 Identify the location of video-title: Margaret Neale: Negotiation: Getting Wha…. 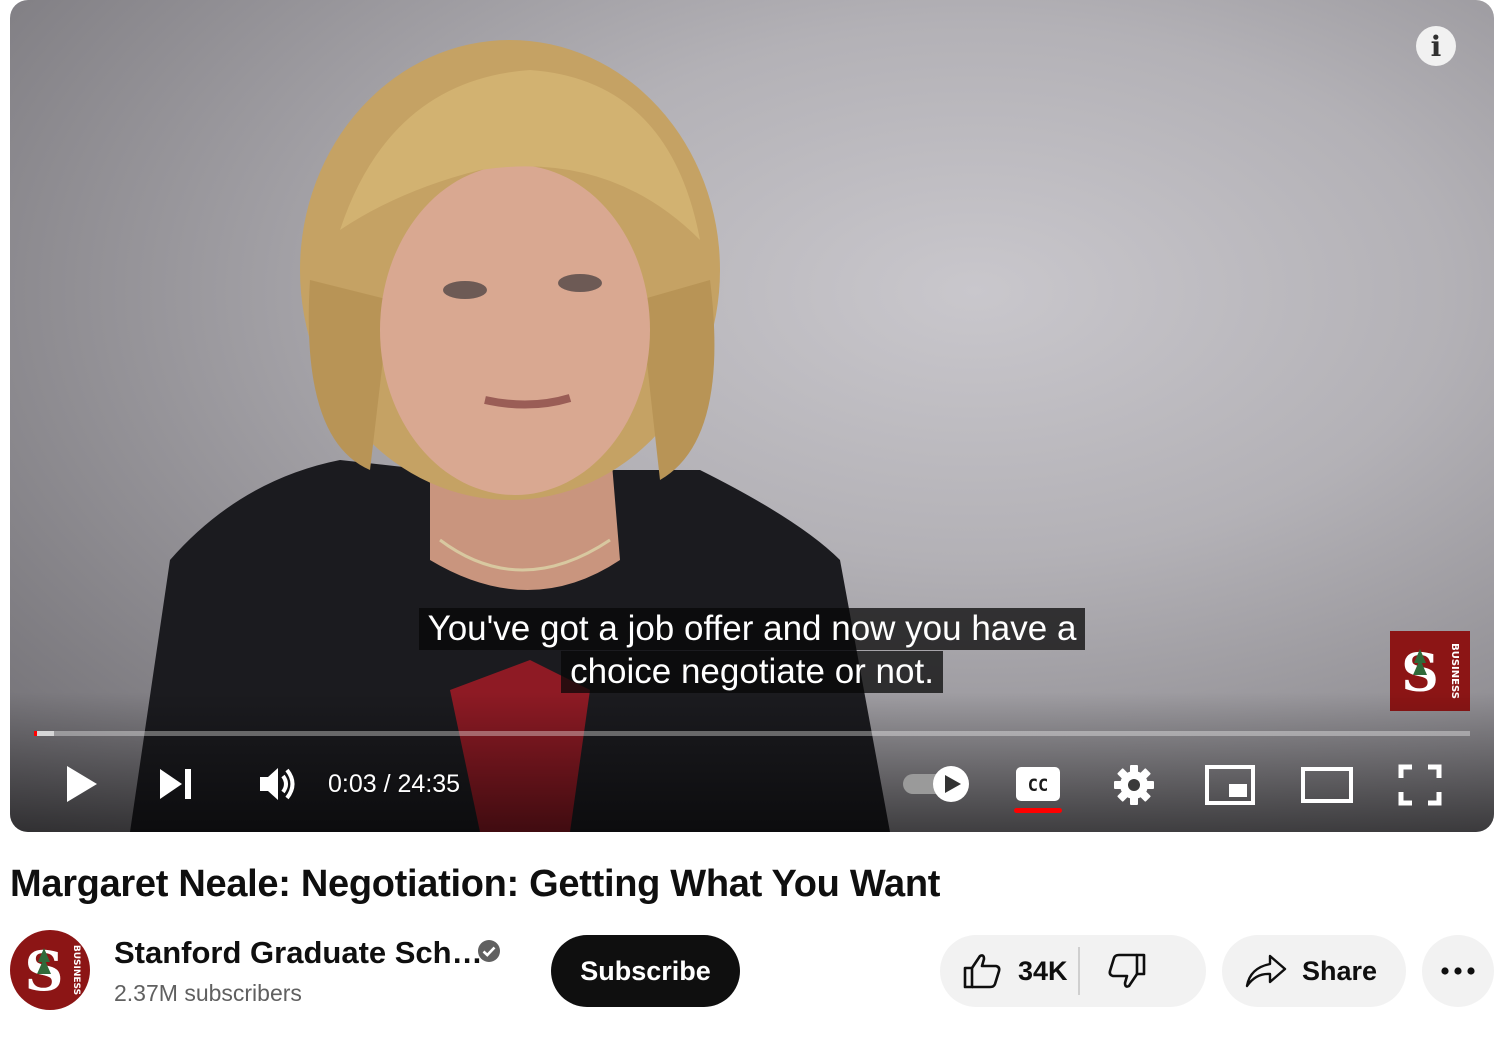
(475, 884).